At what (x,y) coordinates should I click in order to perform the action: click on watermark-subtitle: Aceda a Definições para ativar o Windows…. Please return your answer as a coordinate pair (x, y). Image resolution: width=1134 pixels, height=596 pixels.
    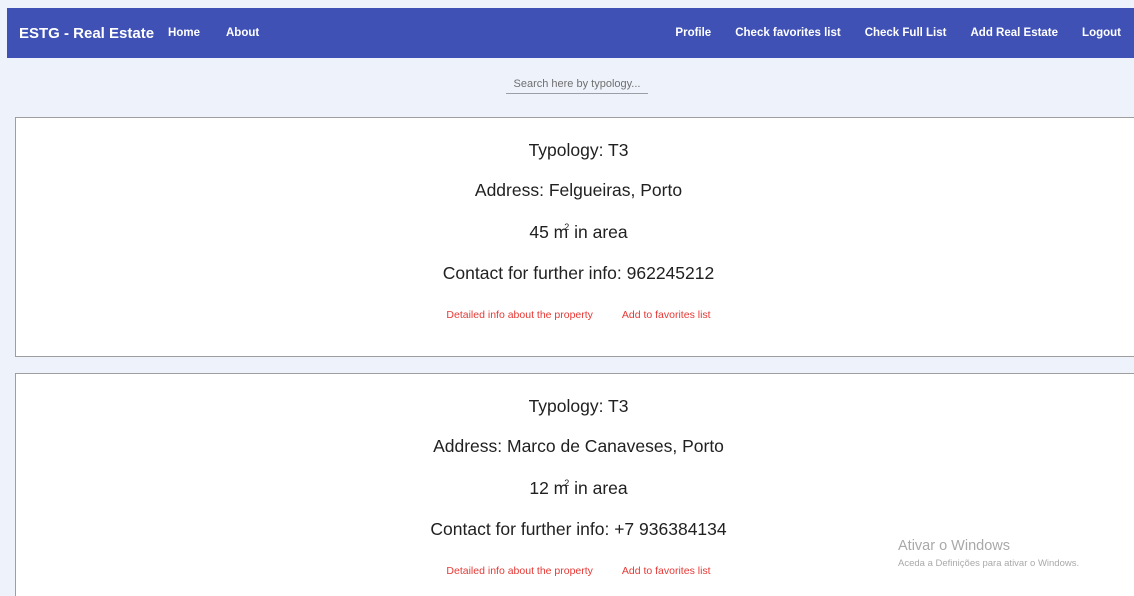
    Looking at the image, I should click on (989, 563).